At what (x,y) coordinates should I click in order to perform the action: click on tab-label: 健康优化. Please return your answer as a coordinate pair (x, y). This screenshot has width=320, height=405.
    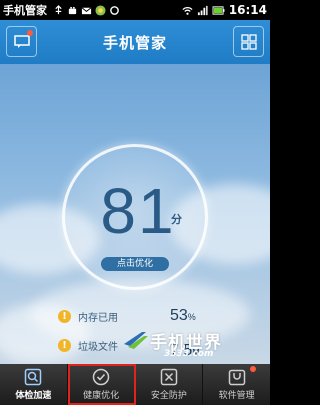
    Looking at the image, I should click on (101, 396).